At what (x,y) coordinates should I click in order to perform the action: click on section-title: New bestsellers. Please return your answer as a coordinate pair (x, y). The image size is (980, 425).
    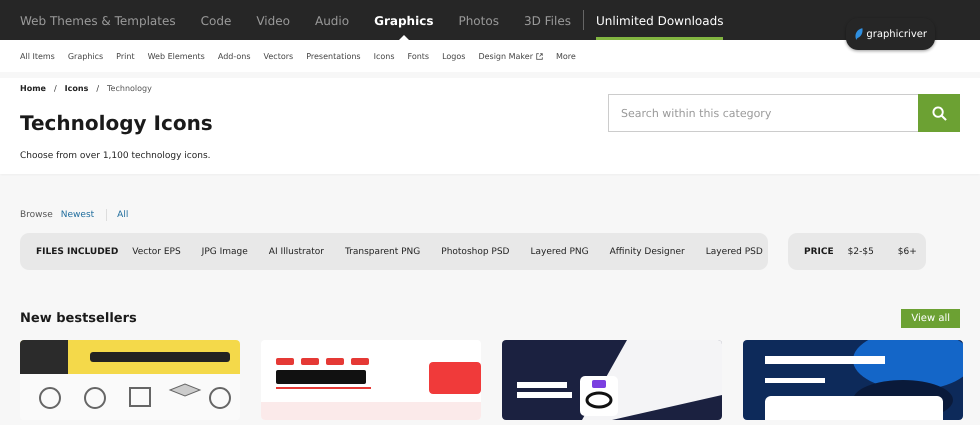
    Looking at the image, I should click on (78, 318).